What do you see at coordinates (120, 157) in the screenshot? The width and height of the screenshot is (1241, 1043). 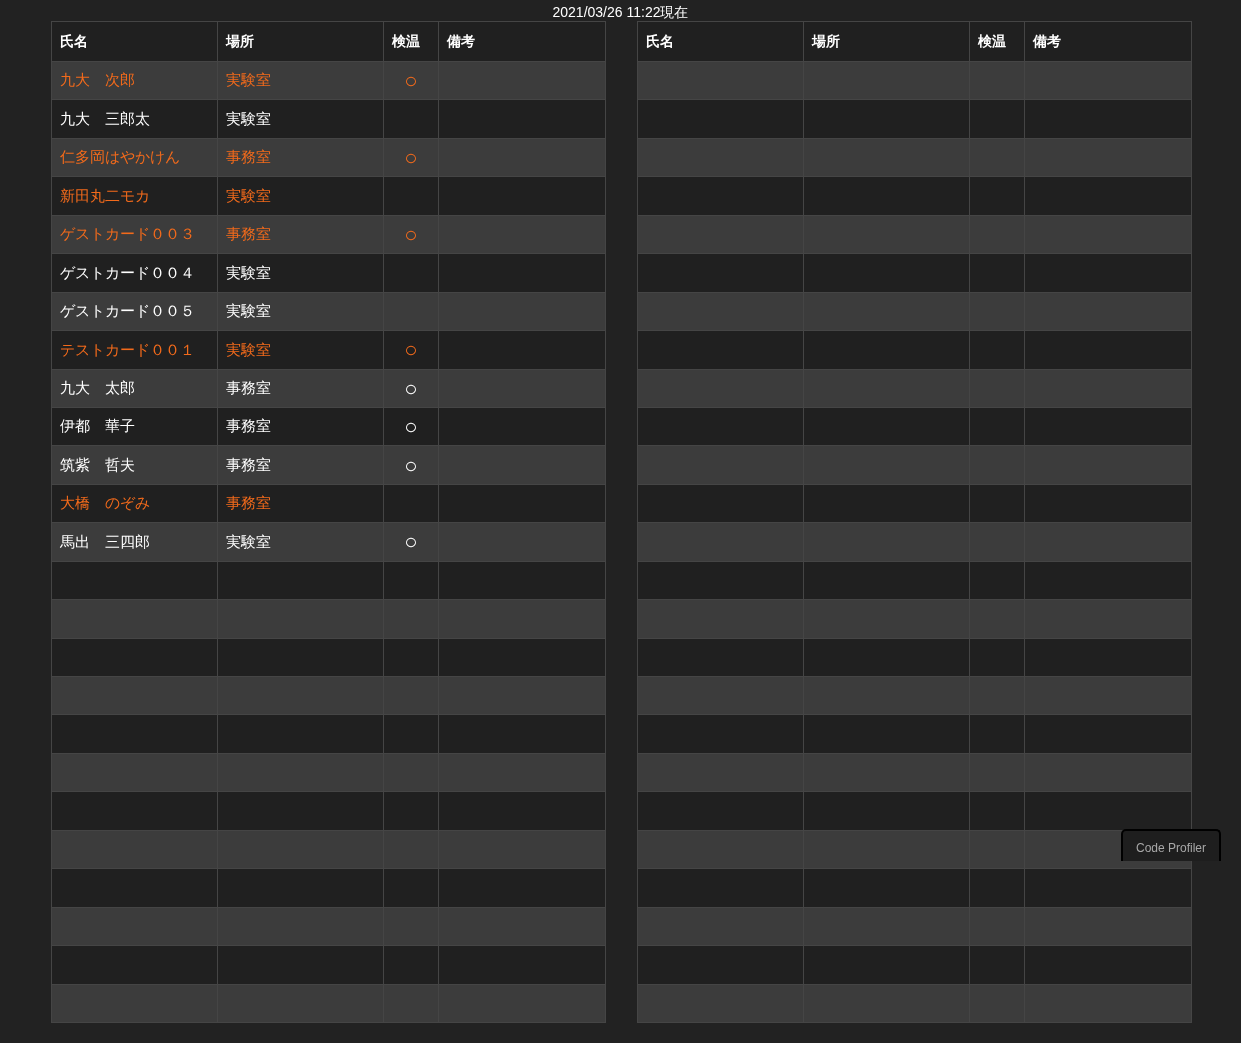 I see `table-cell-text: 仁多岡はやかけん` at bounding box center [120, 157].